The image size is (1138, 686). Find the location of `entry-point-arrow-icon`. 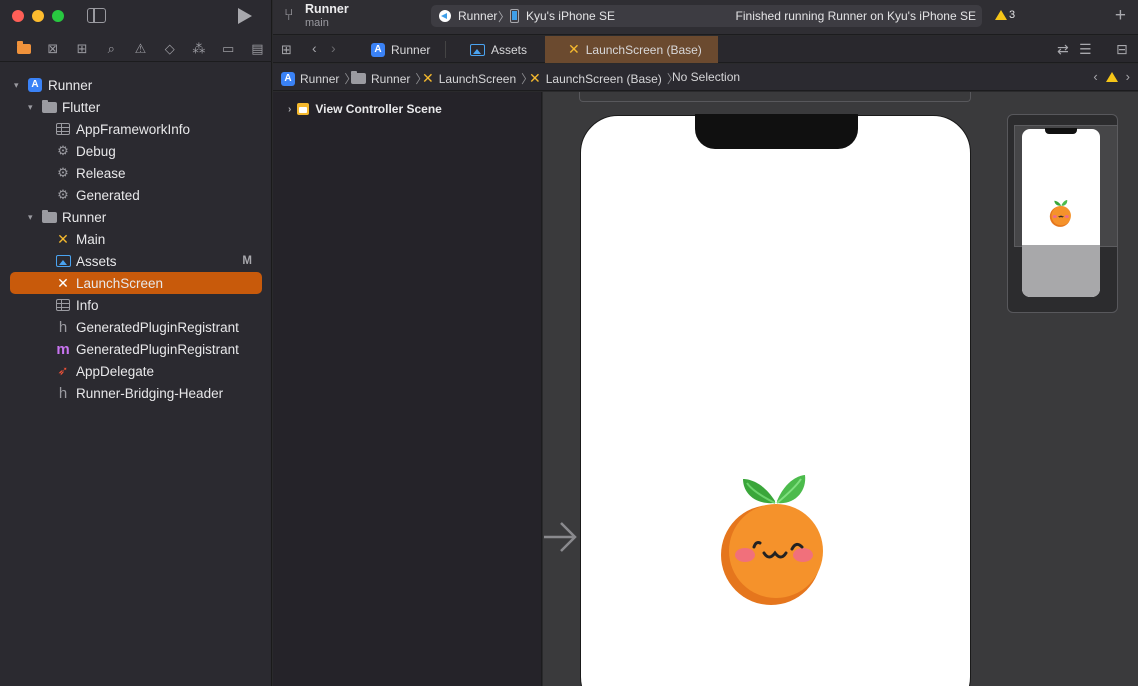

entry-point-arrow-icon is located at coordinates (561, 537).